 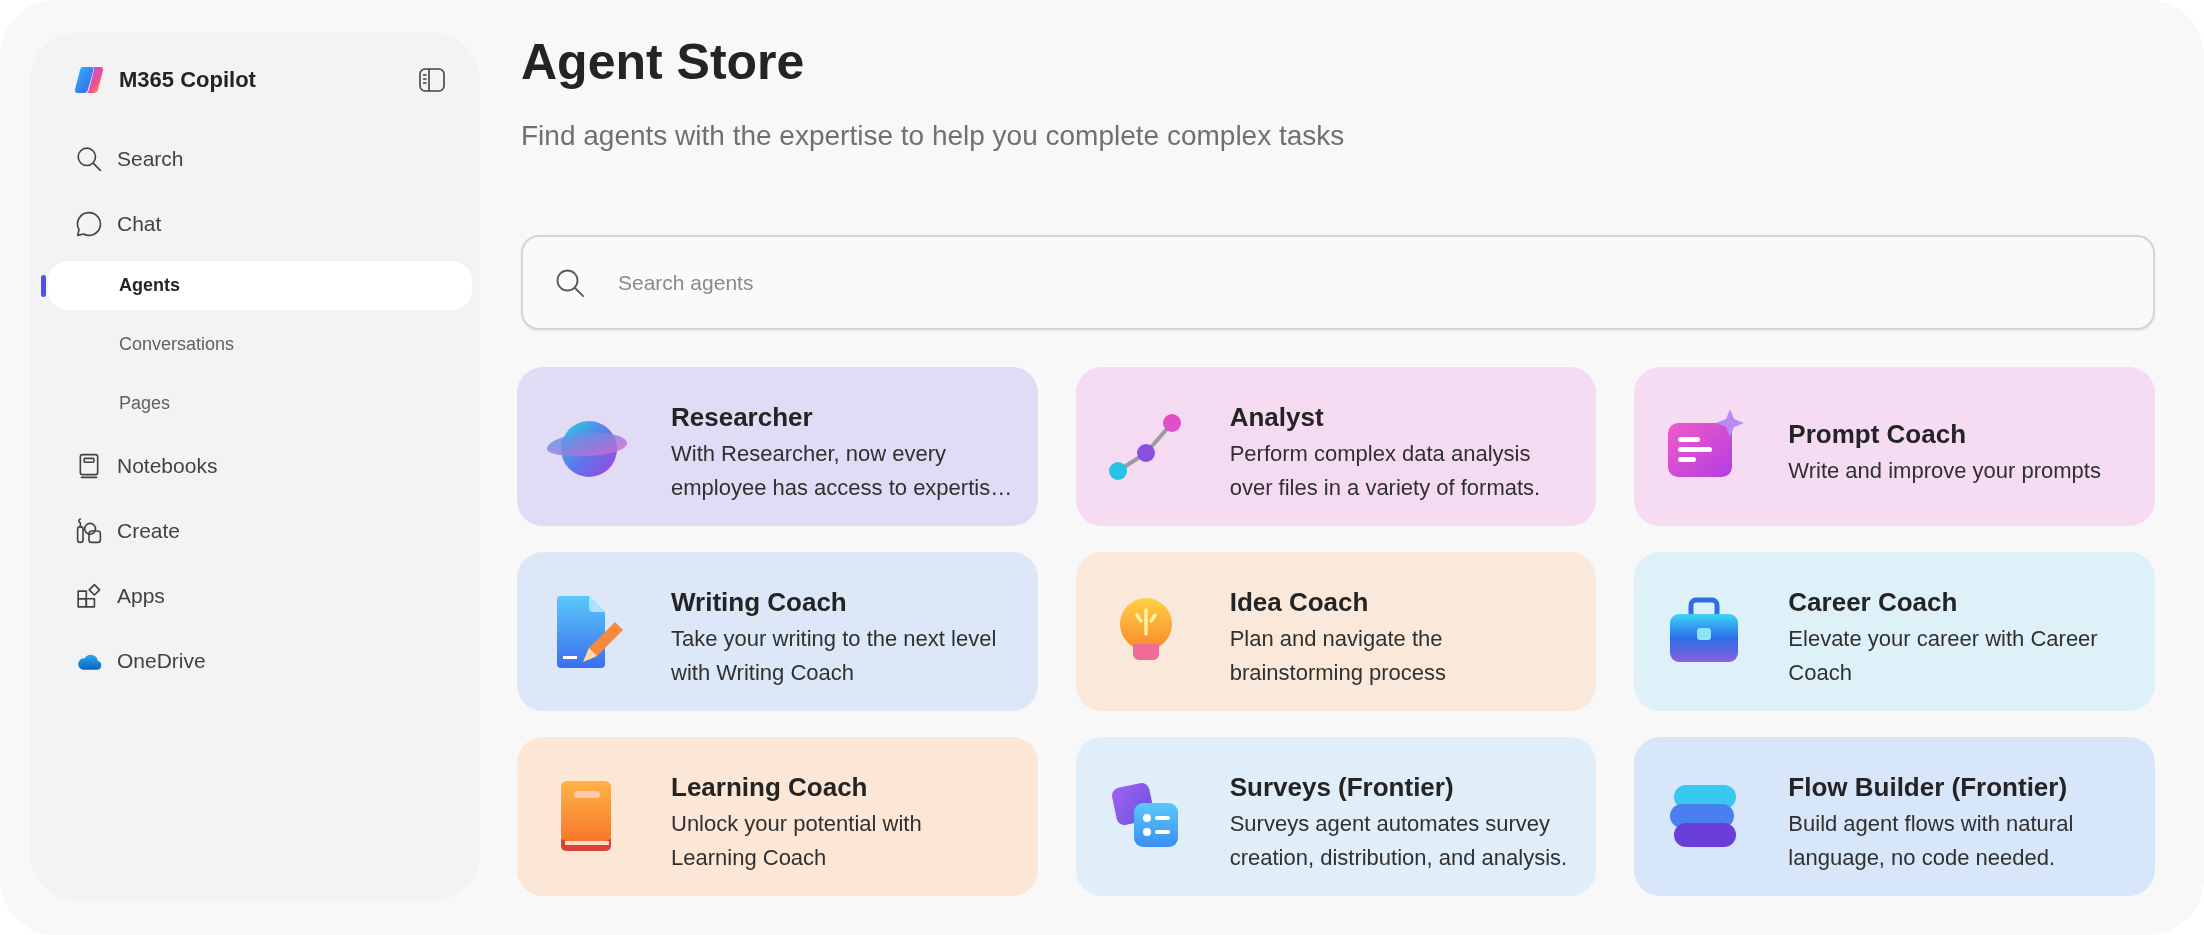 I want to click on page-title: Agent Store, so click(x=662, y=62).